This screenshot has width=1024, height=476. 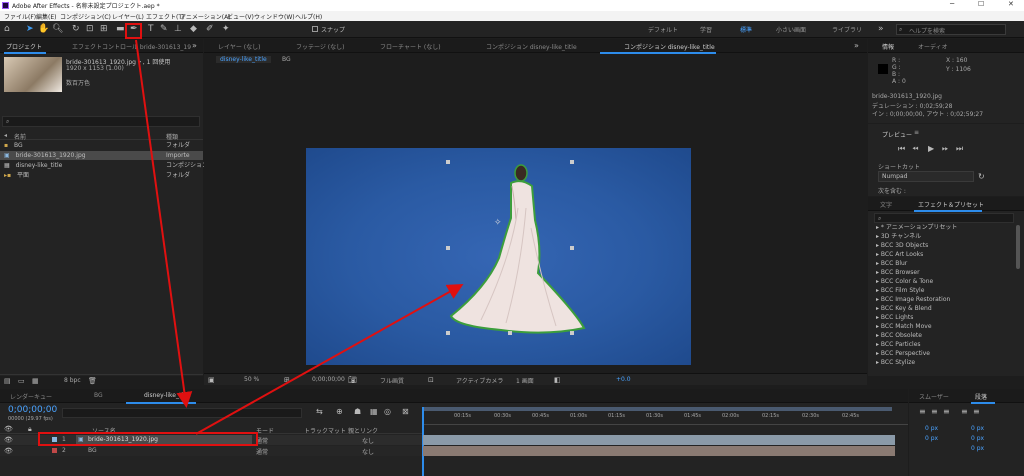 I want to click on effect-category-item: ▸ * アニメーションプリセット, so click(x=916, y=228).